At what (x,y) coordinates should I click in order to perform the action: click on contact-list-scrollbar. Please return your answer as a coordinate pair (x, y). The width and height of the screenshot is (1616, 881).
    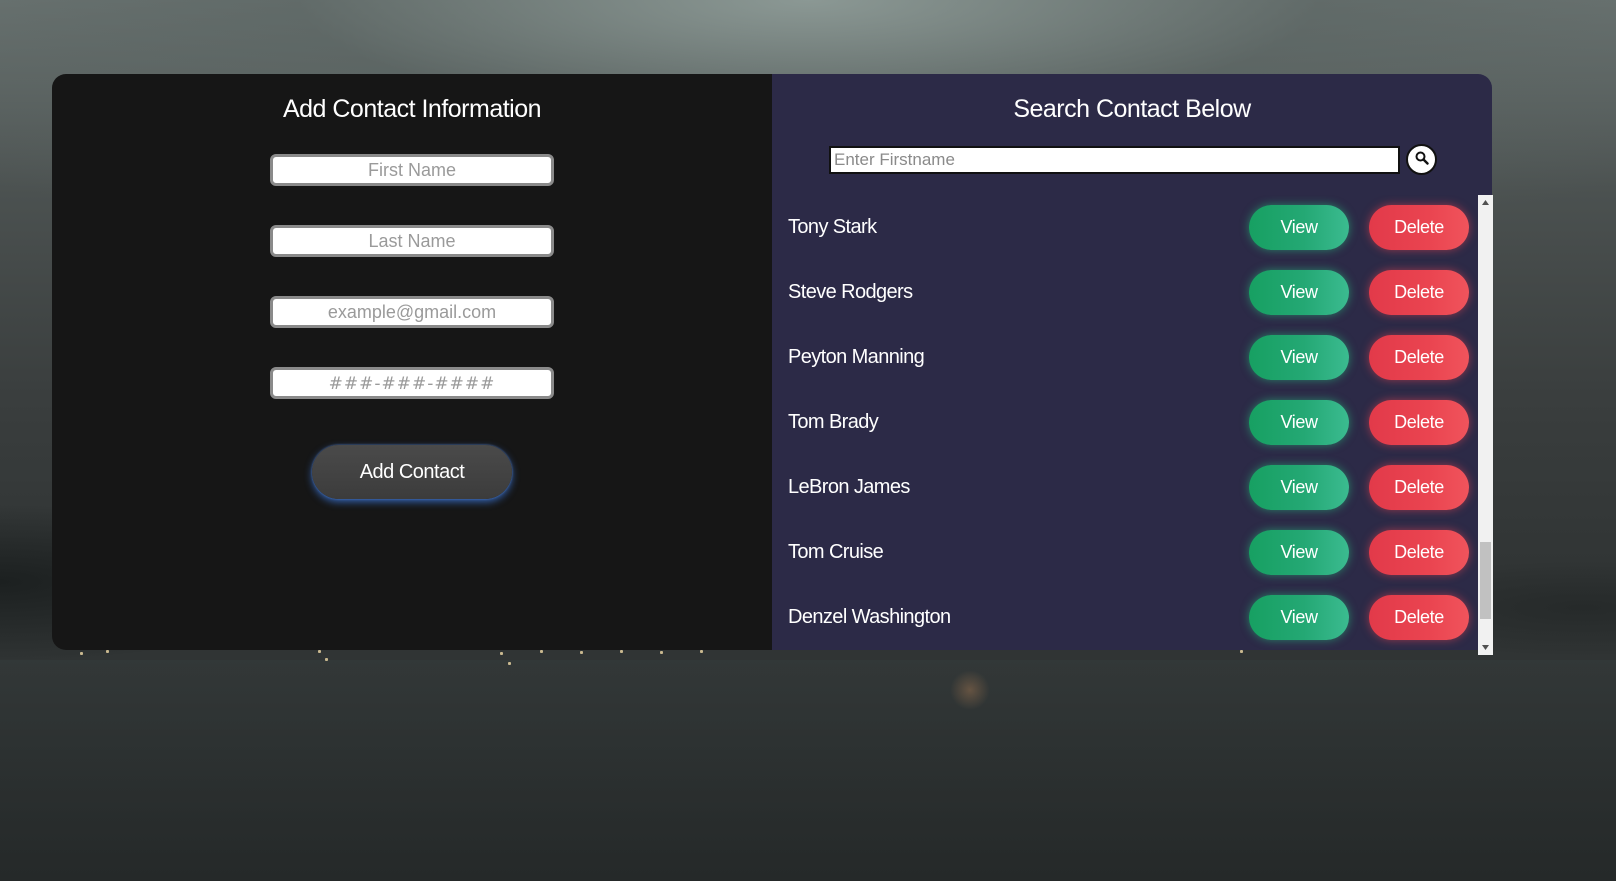
    Looking at the image, I should click on (1485, 425).